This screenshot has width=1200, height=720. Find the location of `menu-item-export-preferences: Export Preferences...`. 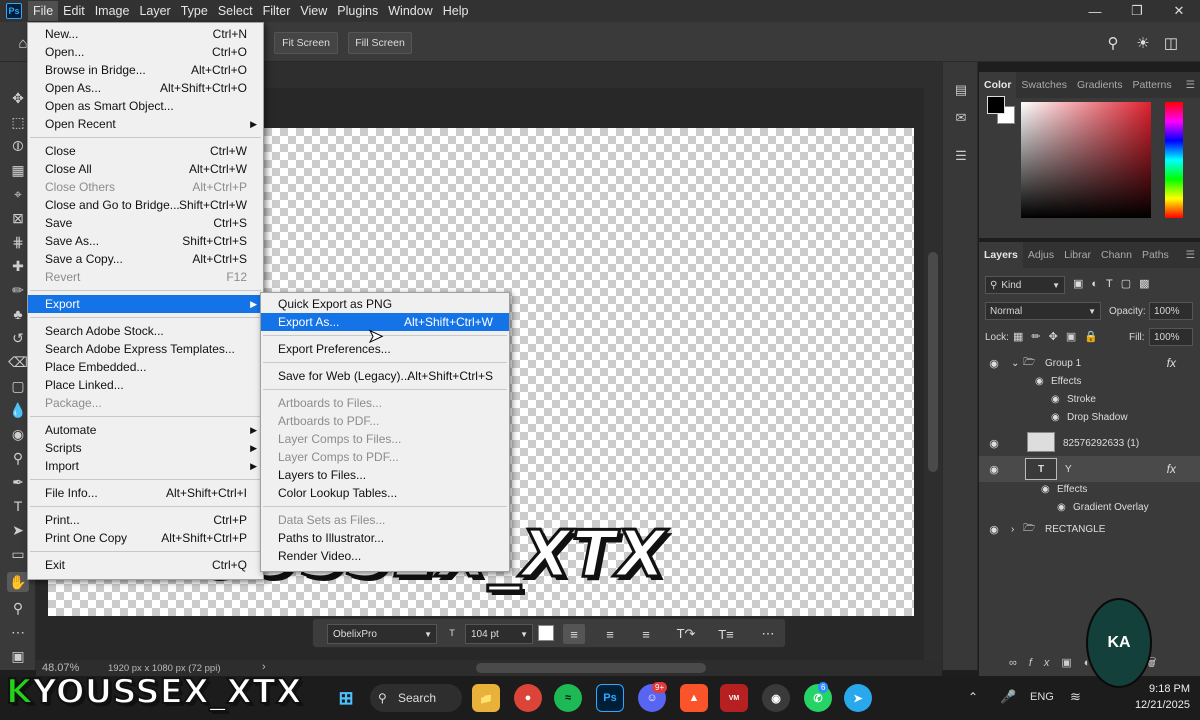

menu-item-export-preferences: Export Preferences... is located at coordinates (385, 349).